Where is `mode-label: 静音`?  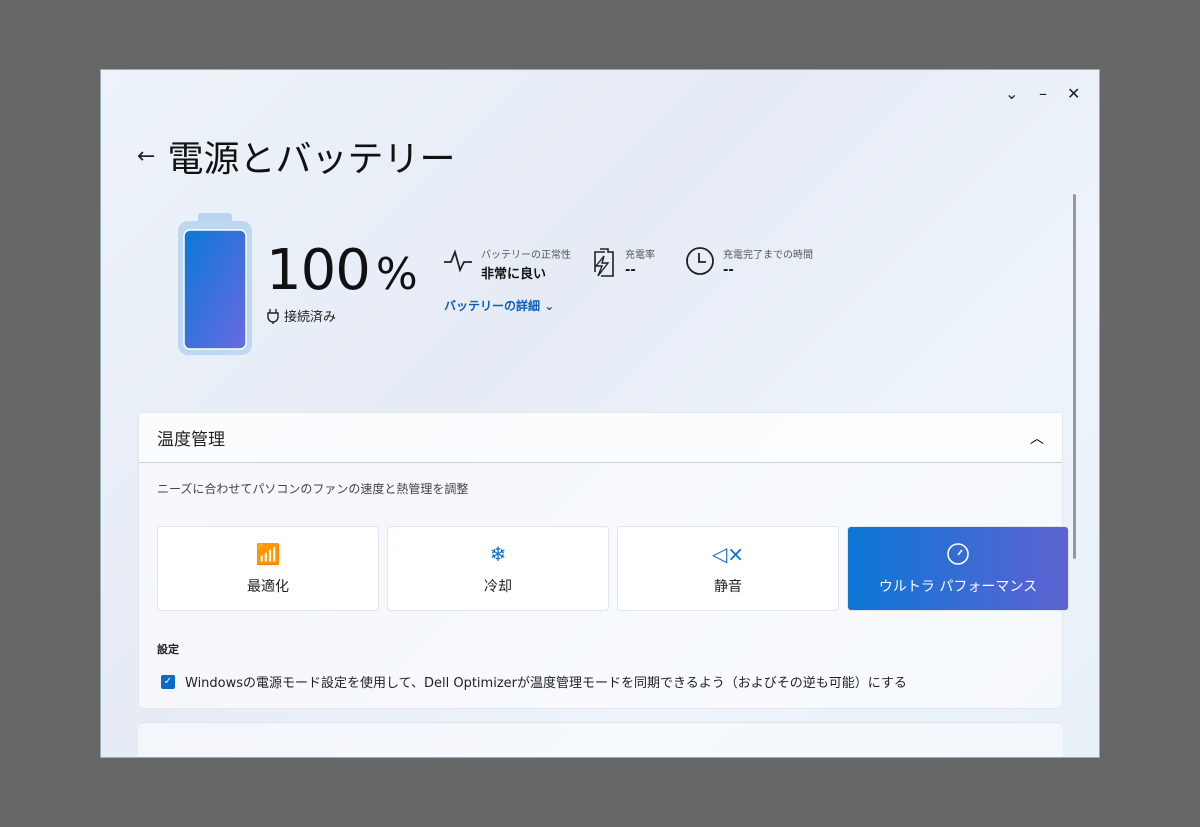
mode-label: 静音 is located at coordinates (728, 586).